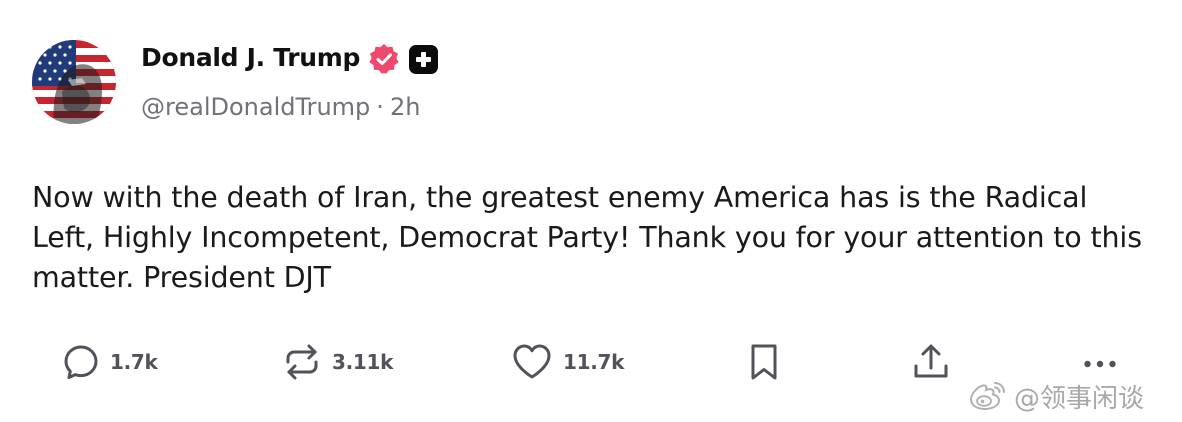 The image size is (1182, 422). I want to click on weibo-icon, so click(987, 396).